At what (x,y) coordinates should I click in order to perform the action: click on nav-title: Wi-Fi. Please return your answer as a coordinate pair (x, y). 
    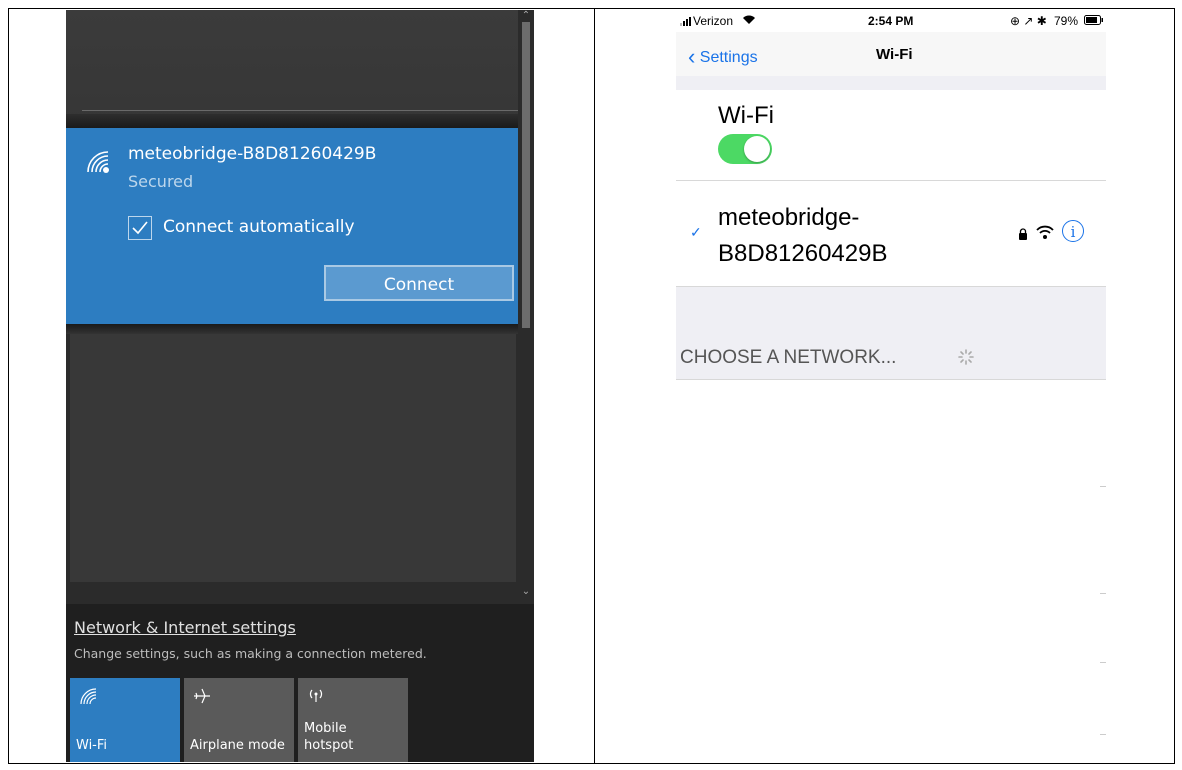
    Looking at the image, I should click on (894, 54).